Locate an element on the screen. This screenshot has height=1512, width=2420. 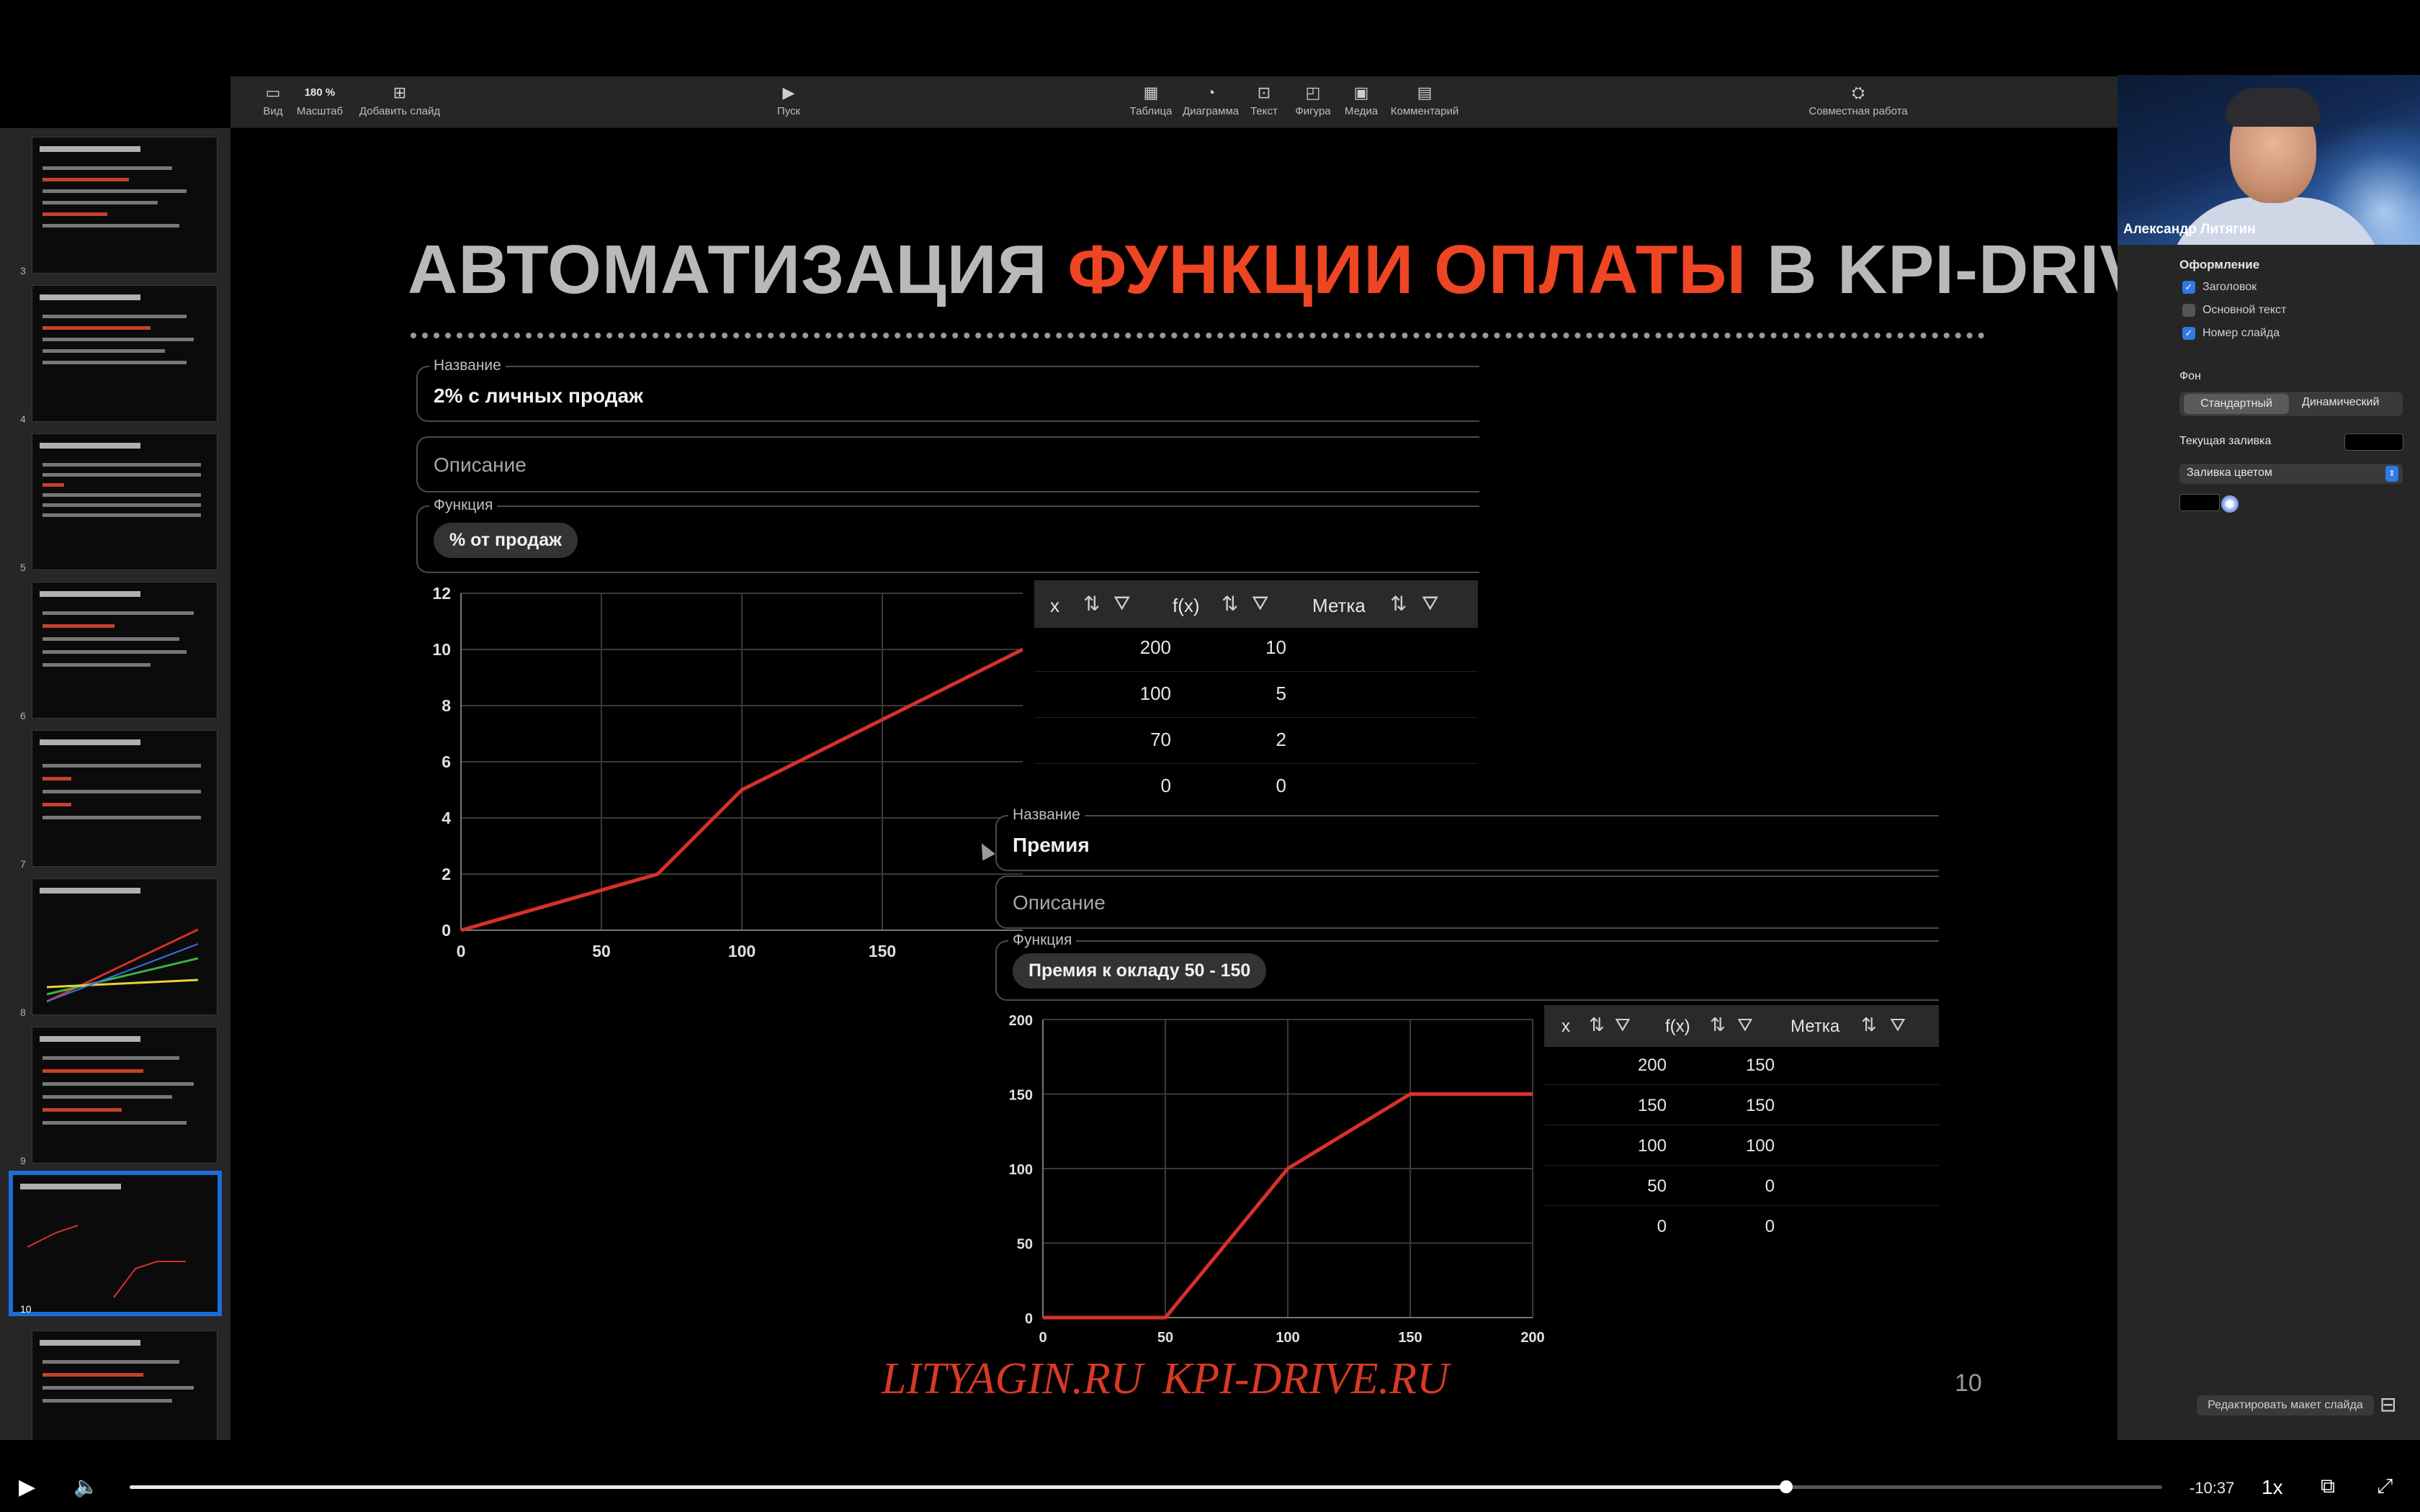
shape-button: ◰ Фигура is located at coordinates (1313, 104).